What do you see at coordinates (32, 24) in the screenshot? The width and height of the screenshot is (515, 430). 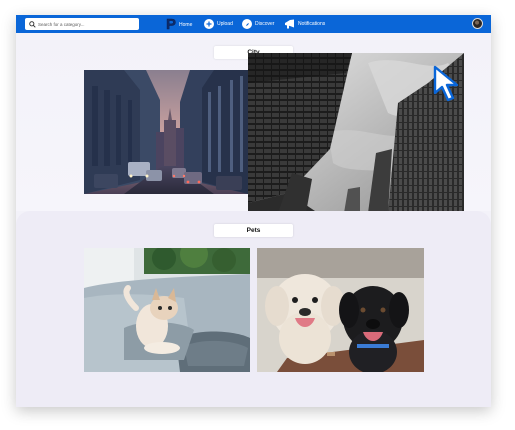 I see `search-icon` at bounding box center [32, 24].